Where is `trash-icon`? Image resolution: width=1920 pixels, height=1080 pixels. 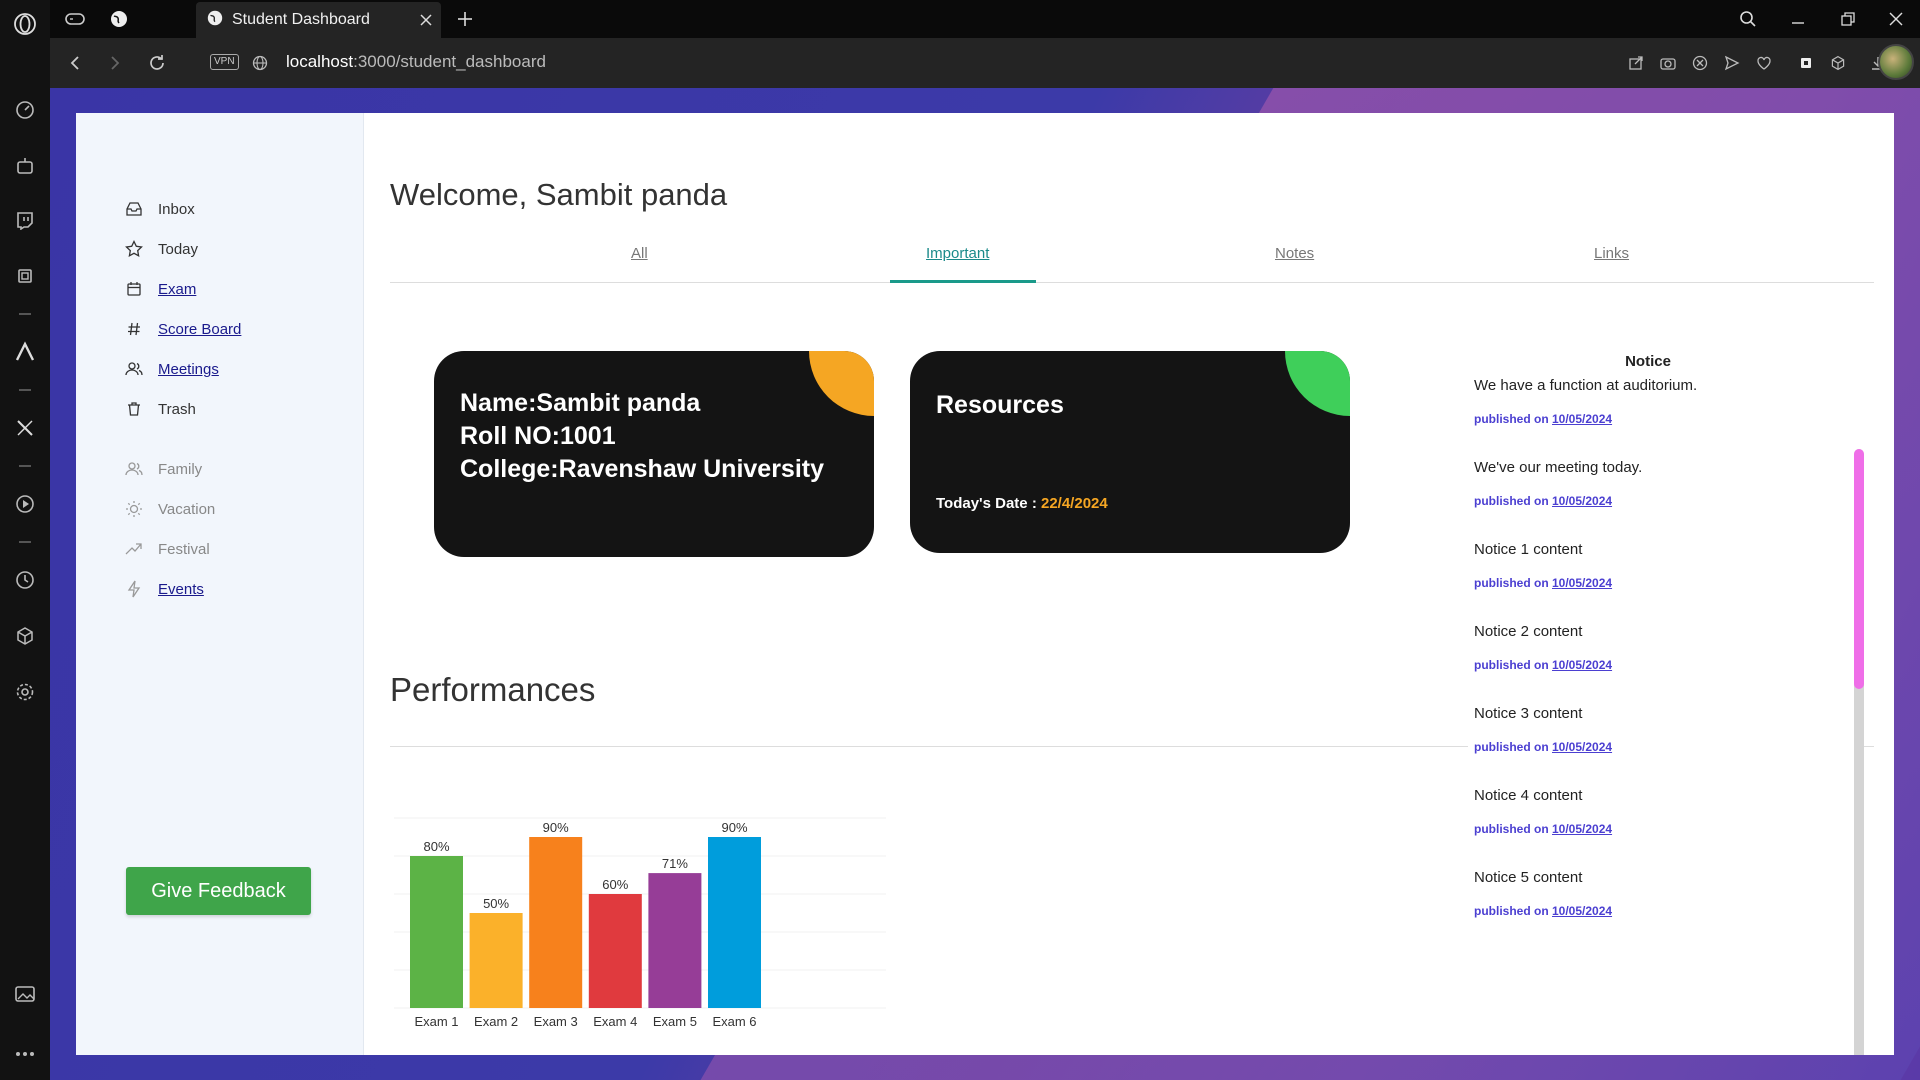
trash-icon is located at coordinates (134, 409).